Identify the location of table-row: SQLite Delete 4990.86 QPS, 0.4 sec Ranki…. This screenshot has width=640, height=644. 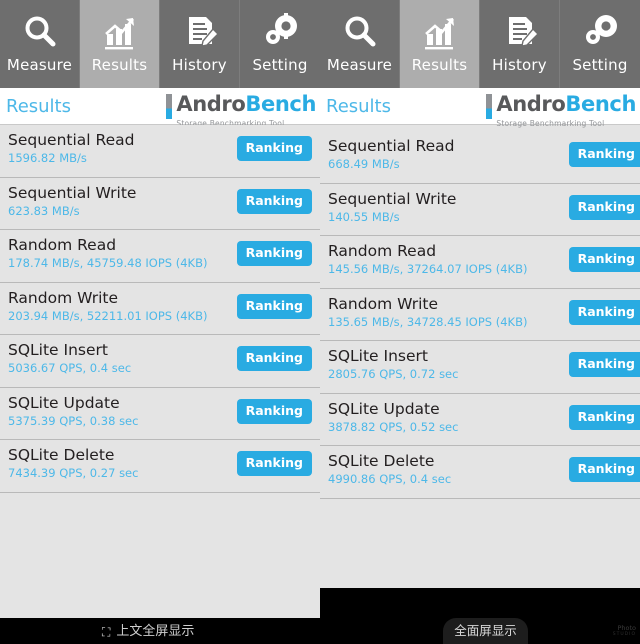
(480, 472).